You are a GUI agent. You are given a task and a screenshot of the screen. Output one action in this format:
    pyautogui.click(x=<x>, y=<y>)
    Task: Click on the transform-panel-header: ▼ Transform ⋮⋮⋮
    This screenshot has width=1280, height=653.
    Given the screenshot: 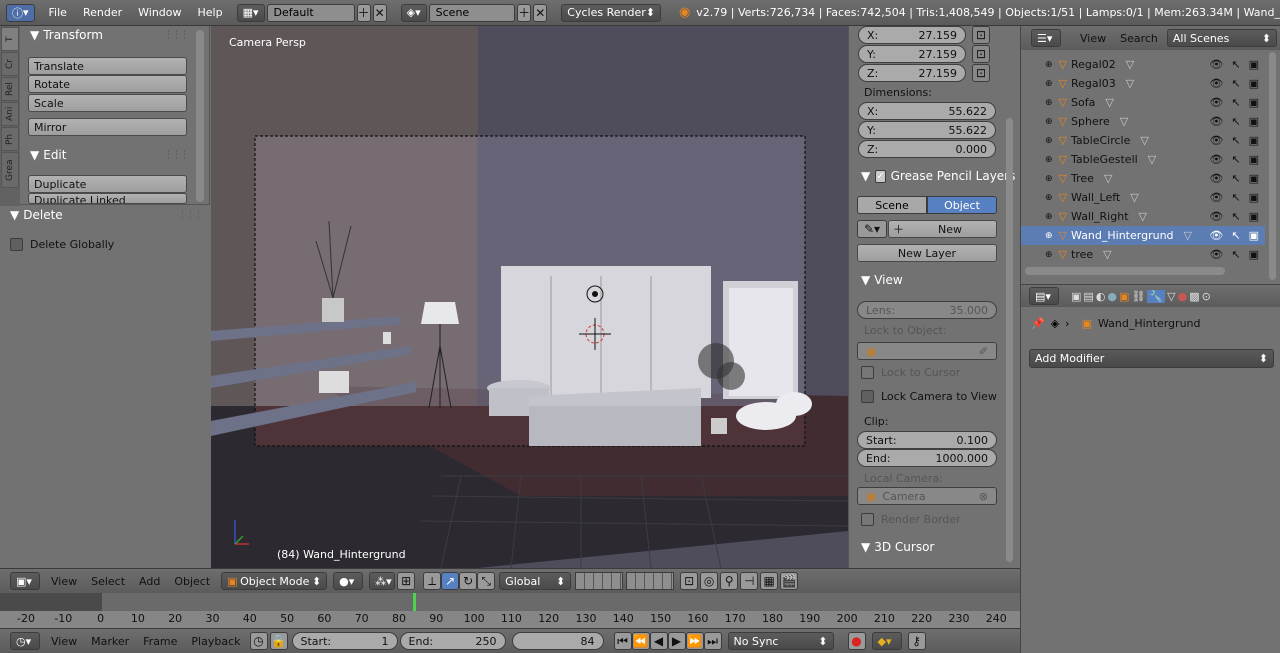 What is the action you would take?
    pyautogui.click(x=109, y=35)
    